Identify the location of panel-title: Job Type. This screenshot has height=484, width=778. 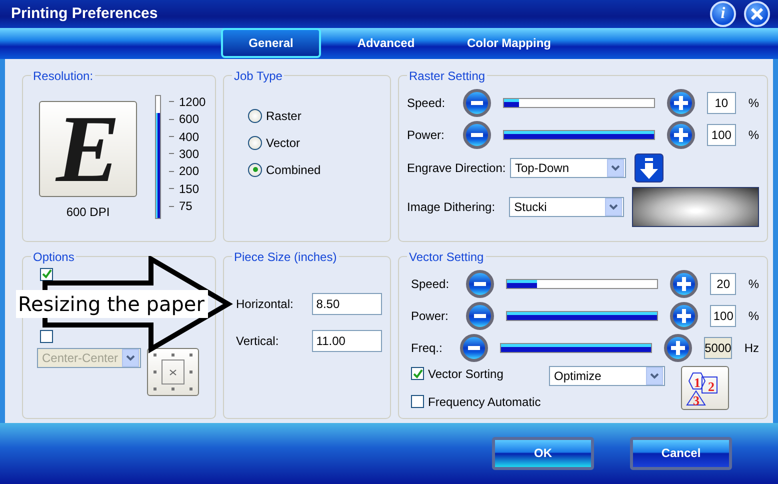
(258, 75).